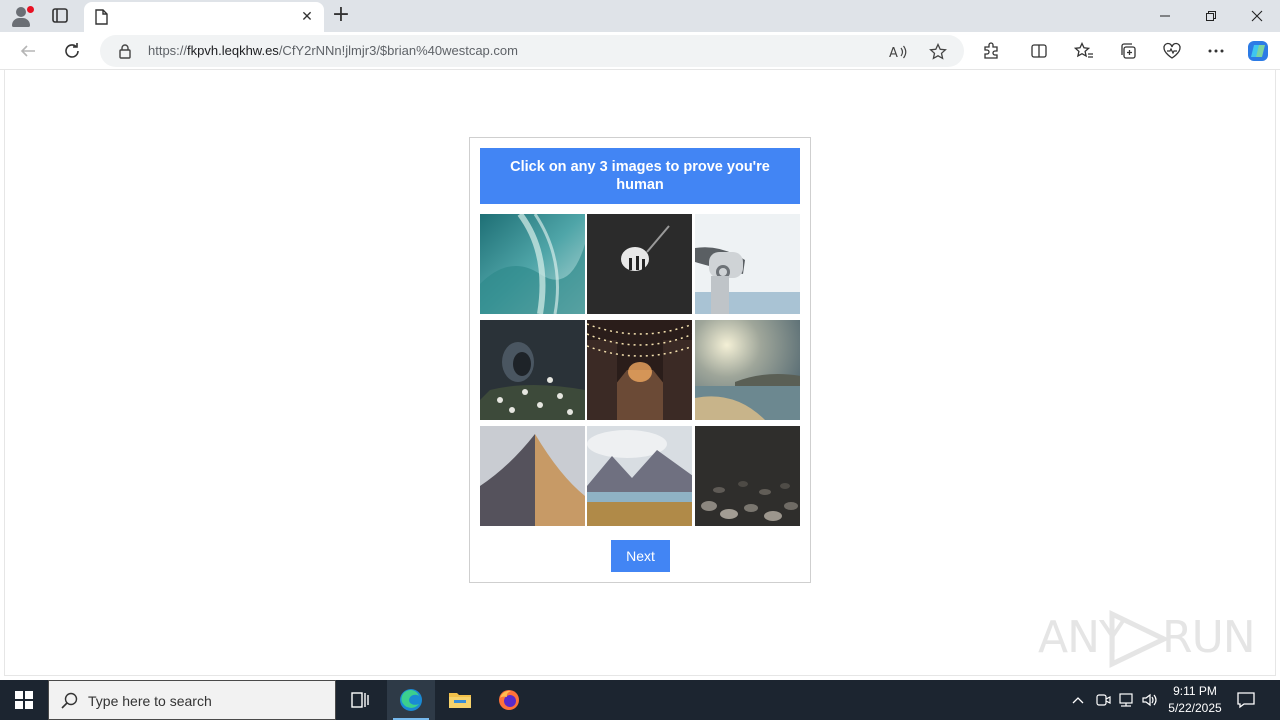  Describe the element at coordinates (509, 700) in the screenshot. I see `firefox-icon` at that location.